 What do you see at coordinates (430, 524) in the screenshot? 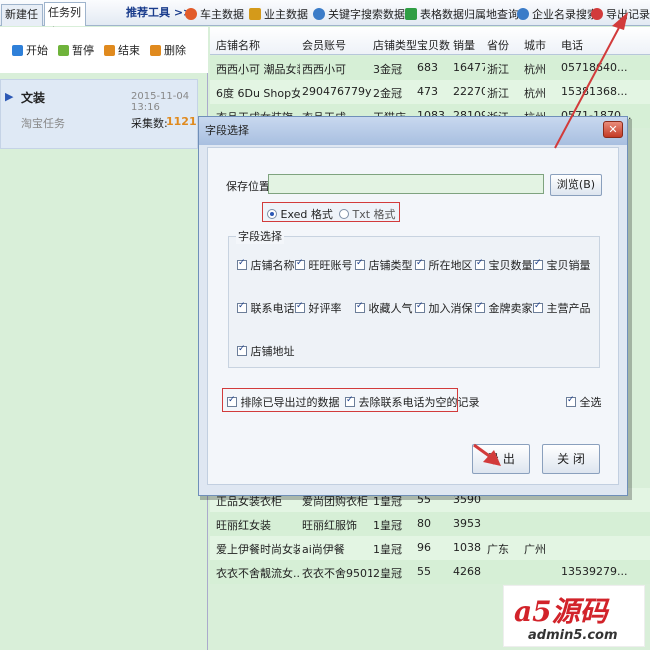
I see `table-row: 旺丽红女装 旺丽红服饰 1皇冠 80 3953` at bounding box center [430, 524].